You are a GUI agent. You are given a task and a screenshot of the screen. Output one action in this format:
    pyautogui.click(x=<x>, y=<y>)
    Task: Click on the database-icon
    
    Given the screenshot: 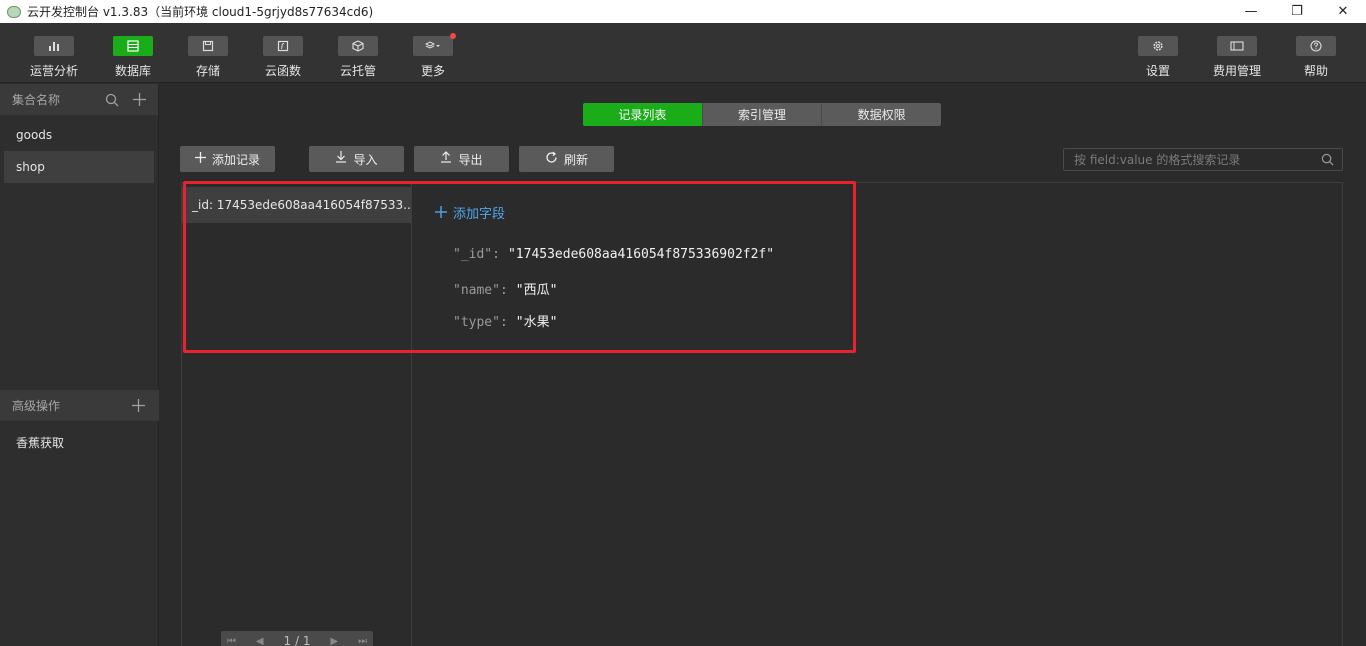 What is the action you would take?
    pyautogui.click(x=133, y=46)
    